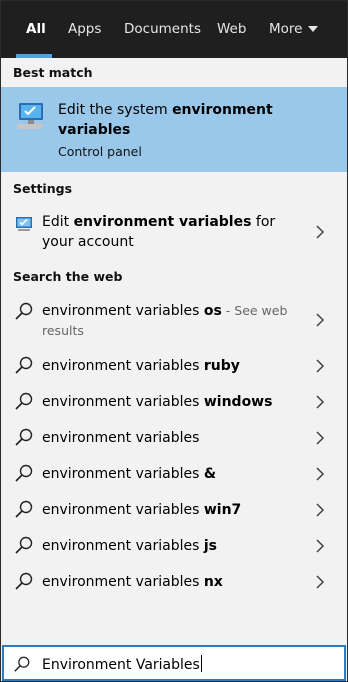  I want to click on search-input: Environment Variables, so click(122, 664).